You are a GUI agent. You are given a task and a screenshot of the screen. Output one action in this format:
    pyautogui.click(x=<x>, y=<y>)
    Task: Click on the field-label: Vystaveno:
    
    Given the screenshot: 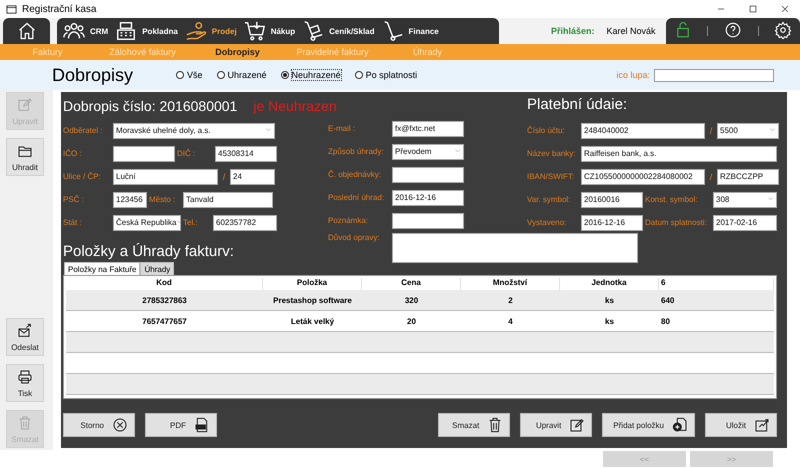 What is the action you would take?
    pyautogui.click(x=547, y=222)
    